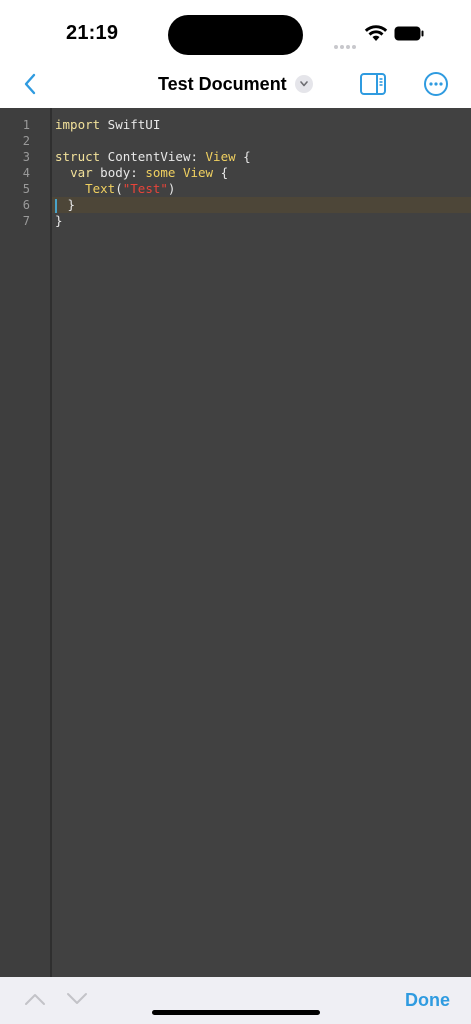 Image resolution: width=471 pixels, height=1024 pixels. Describe the element at coordinates (236, 1012) in the screenshot. I see `home-indicator` at that location.